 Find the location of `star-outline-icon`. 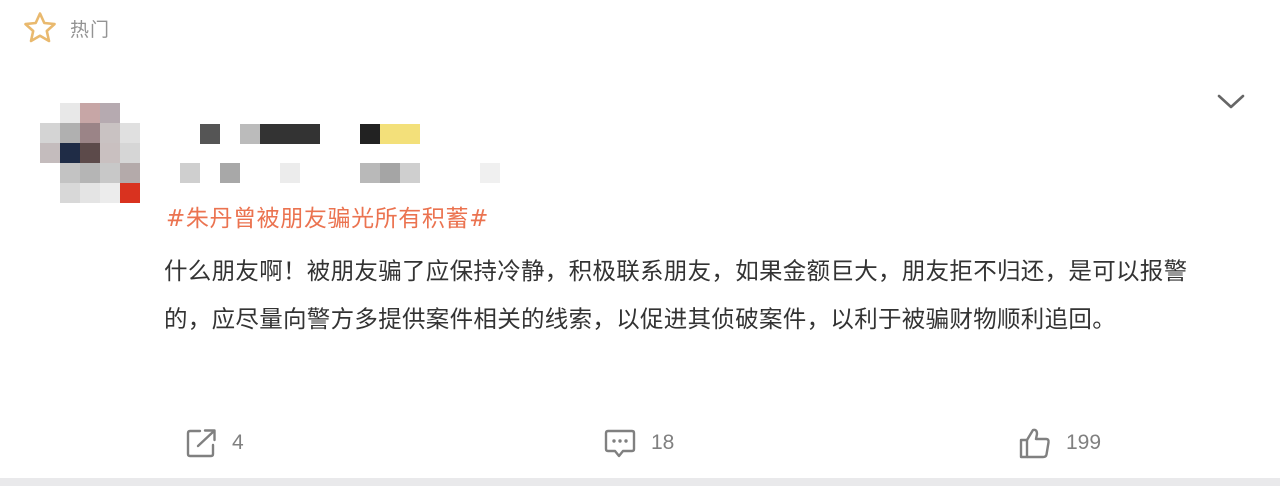

star-outline-icon is located at coordinates (40, 27).